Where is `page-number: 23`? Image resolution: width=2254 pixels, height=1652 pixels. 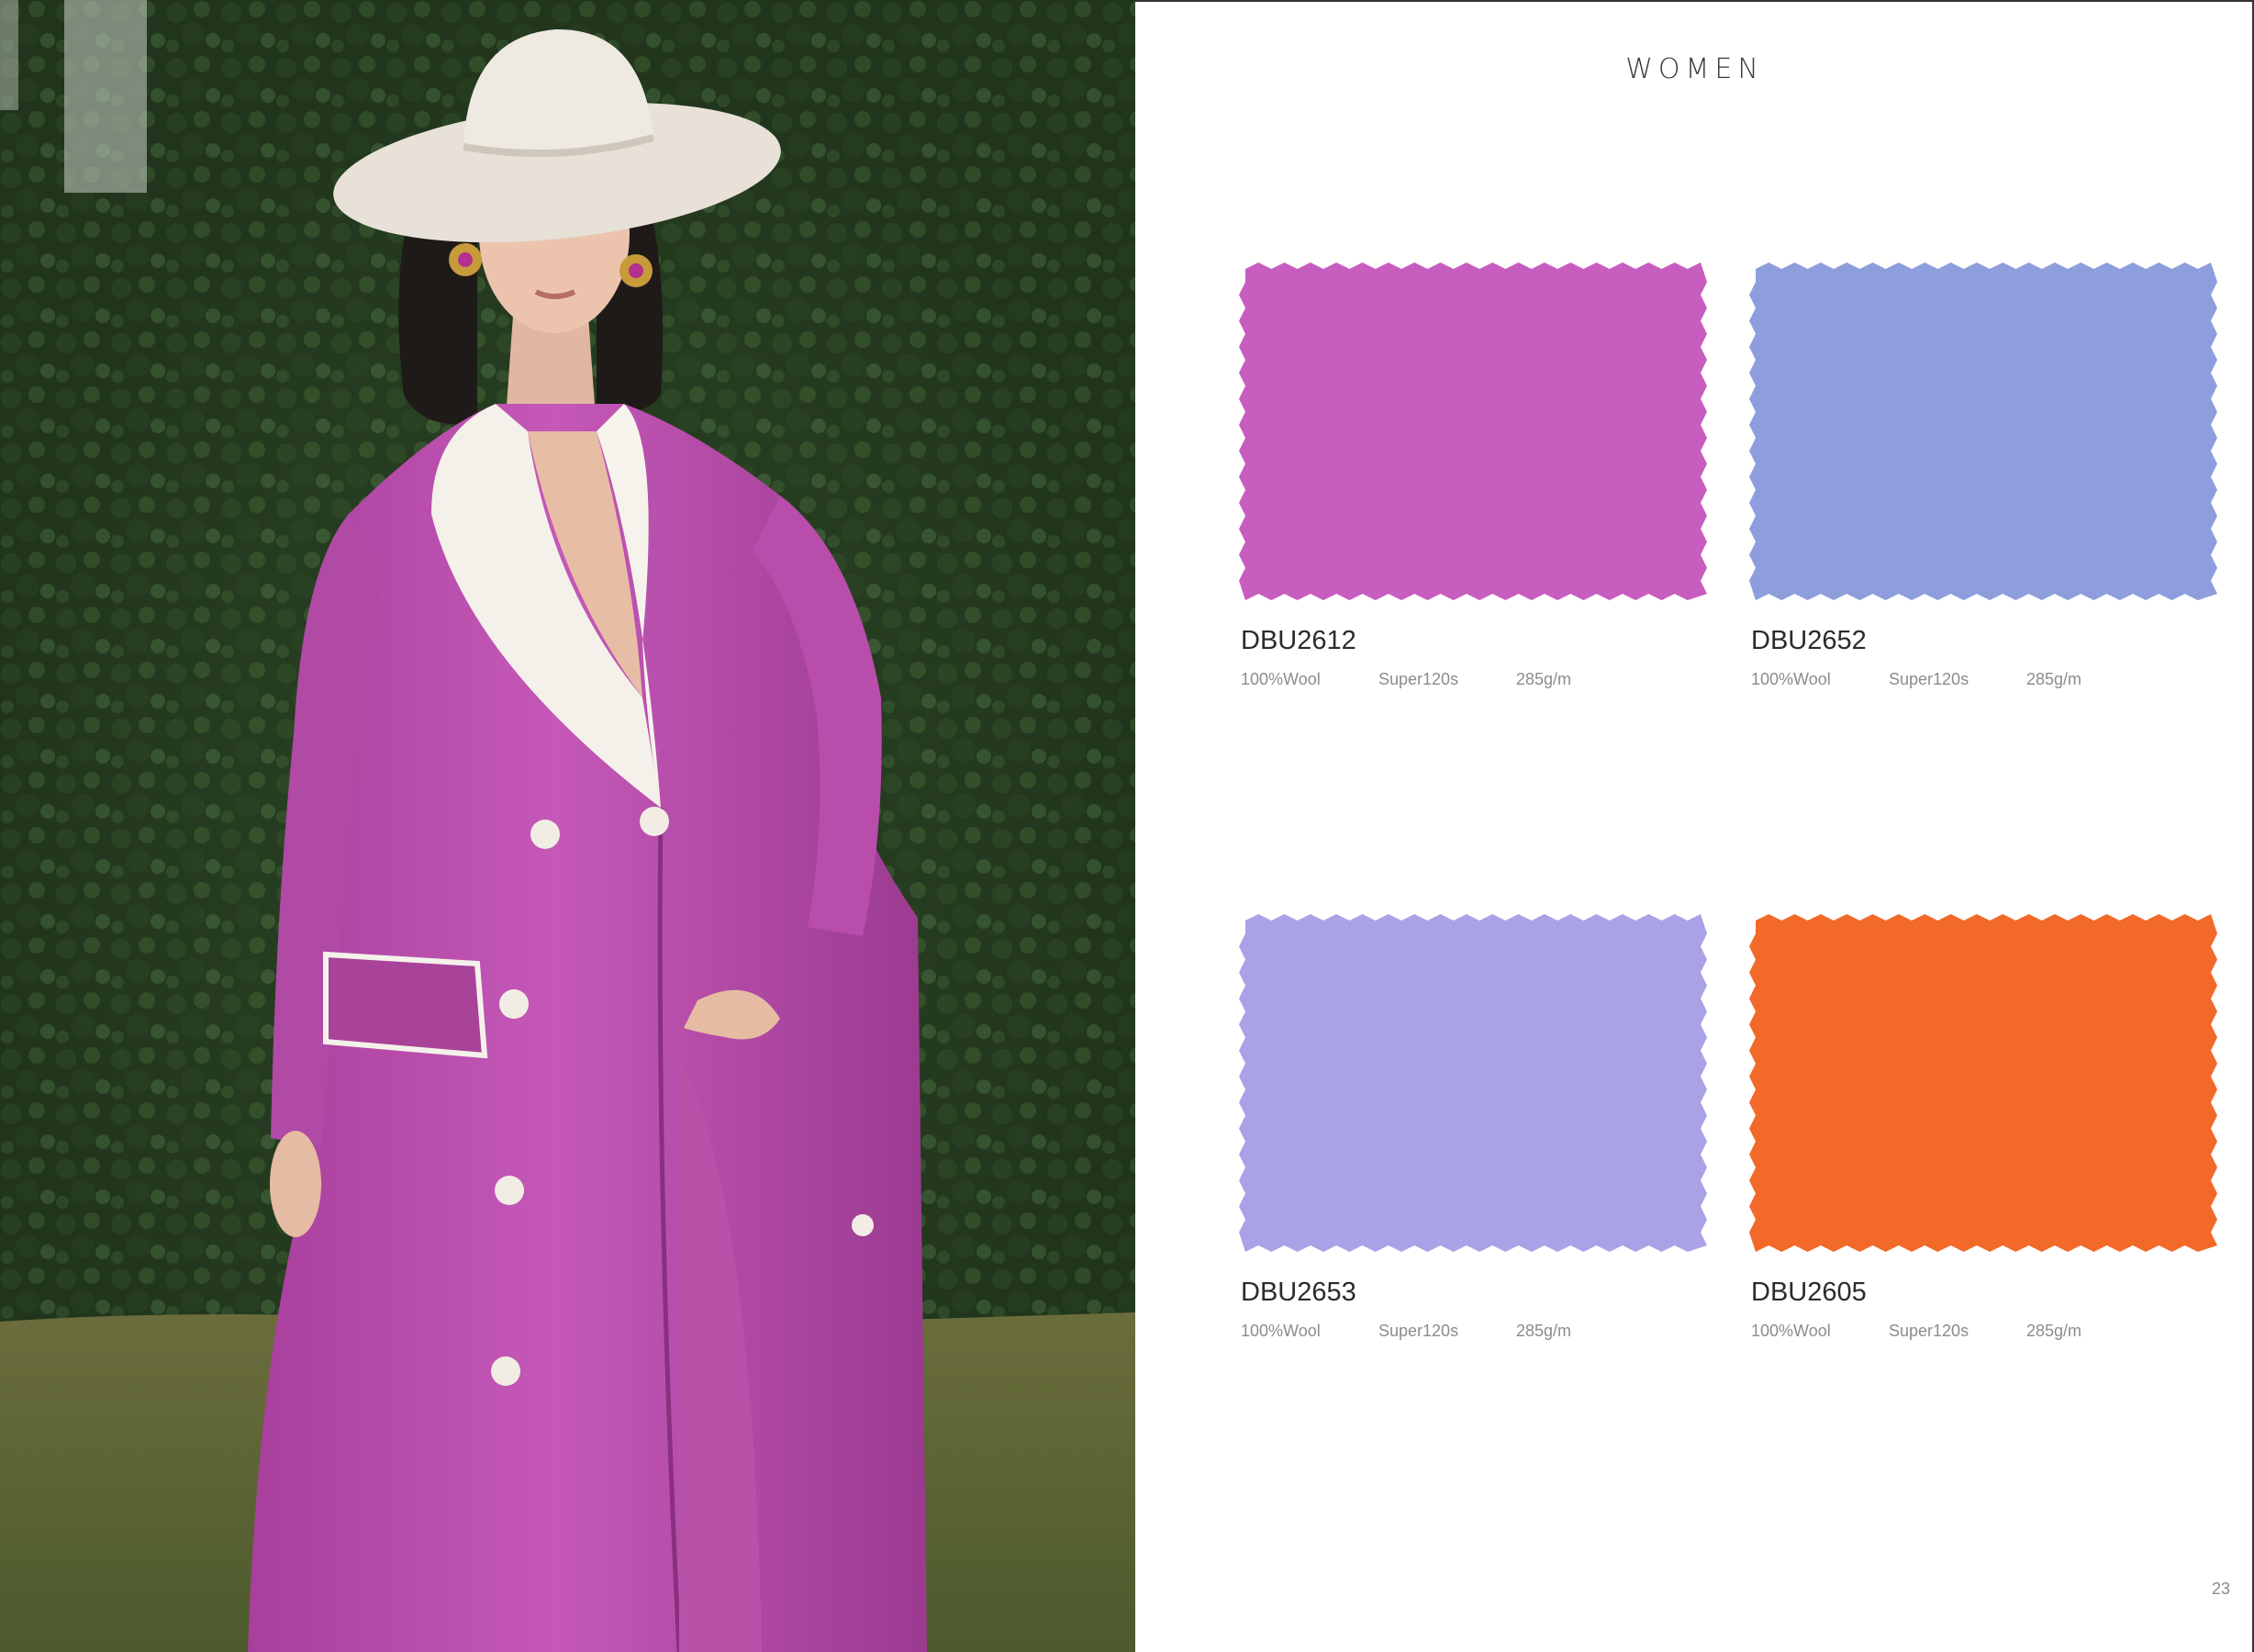
page-number: 23 is located at coordinates (2220, 1588).